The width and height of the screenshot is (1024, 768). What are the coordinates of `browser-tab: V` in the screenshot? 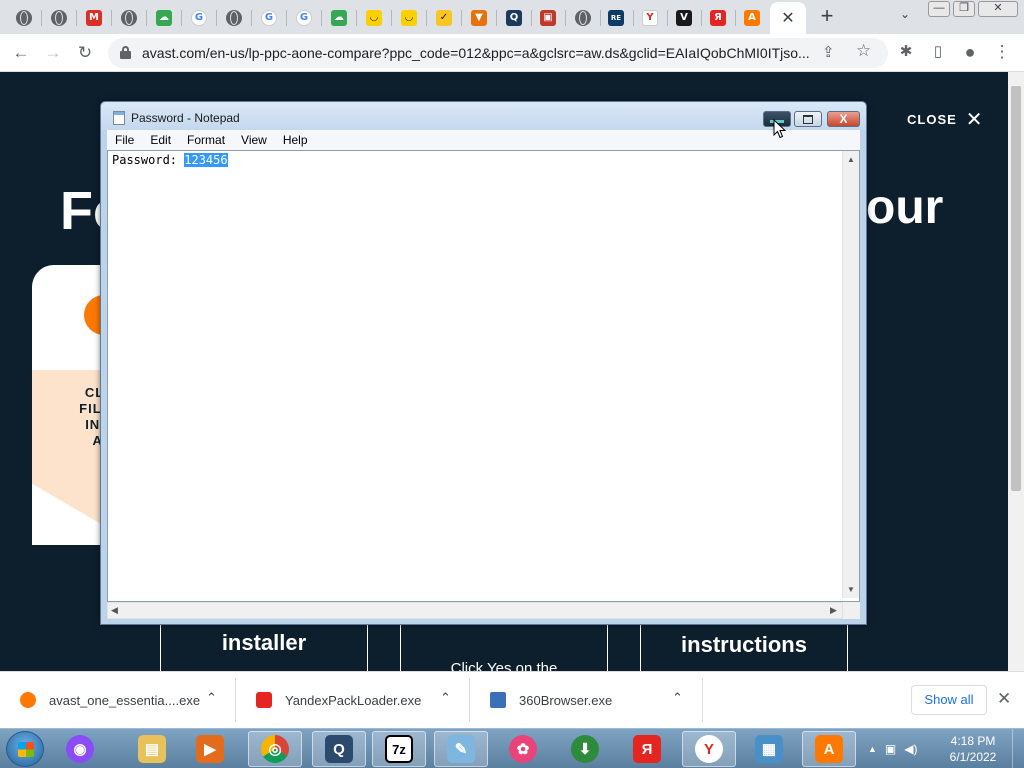 It's located at (684, 18).